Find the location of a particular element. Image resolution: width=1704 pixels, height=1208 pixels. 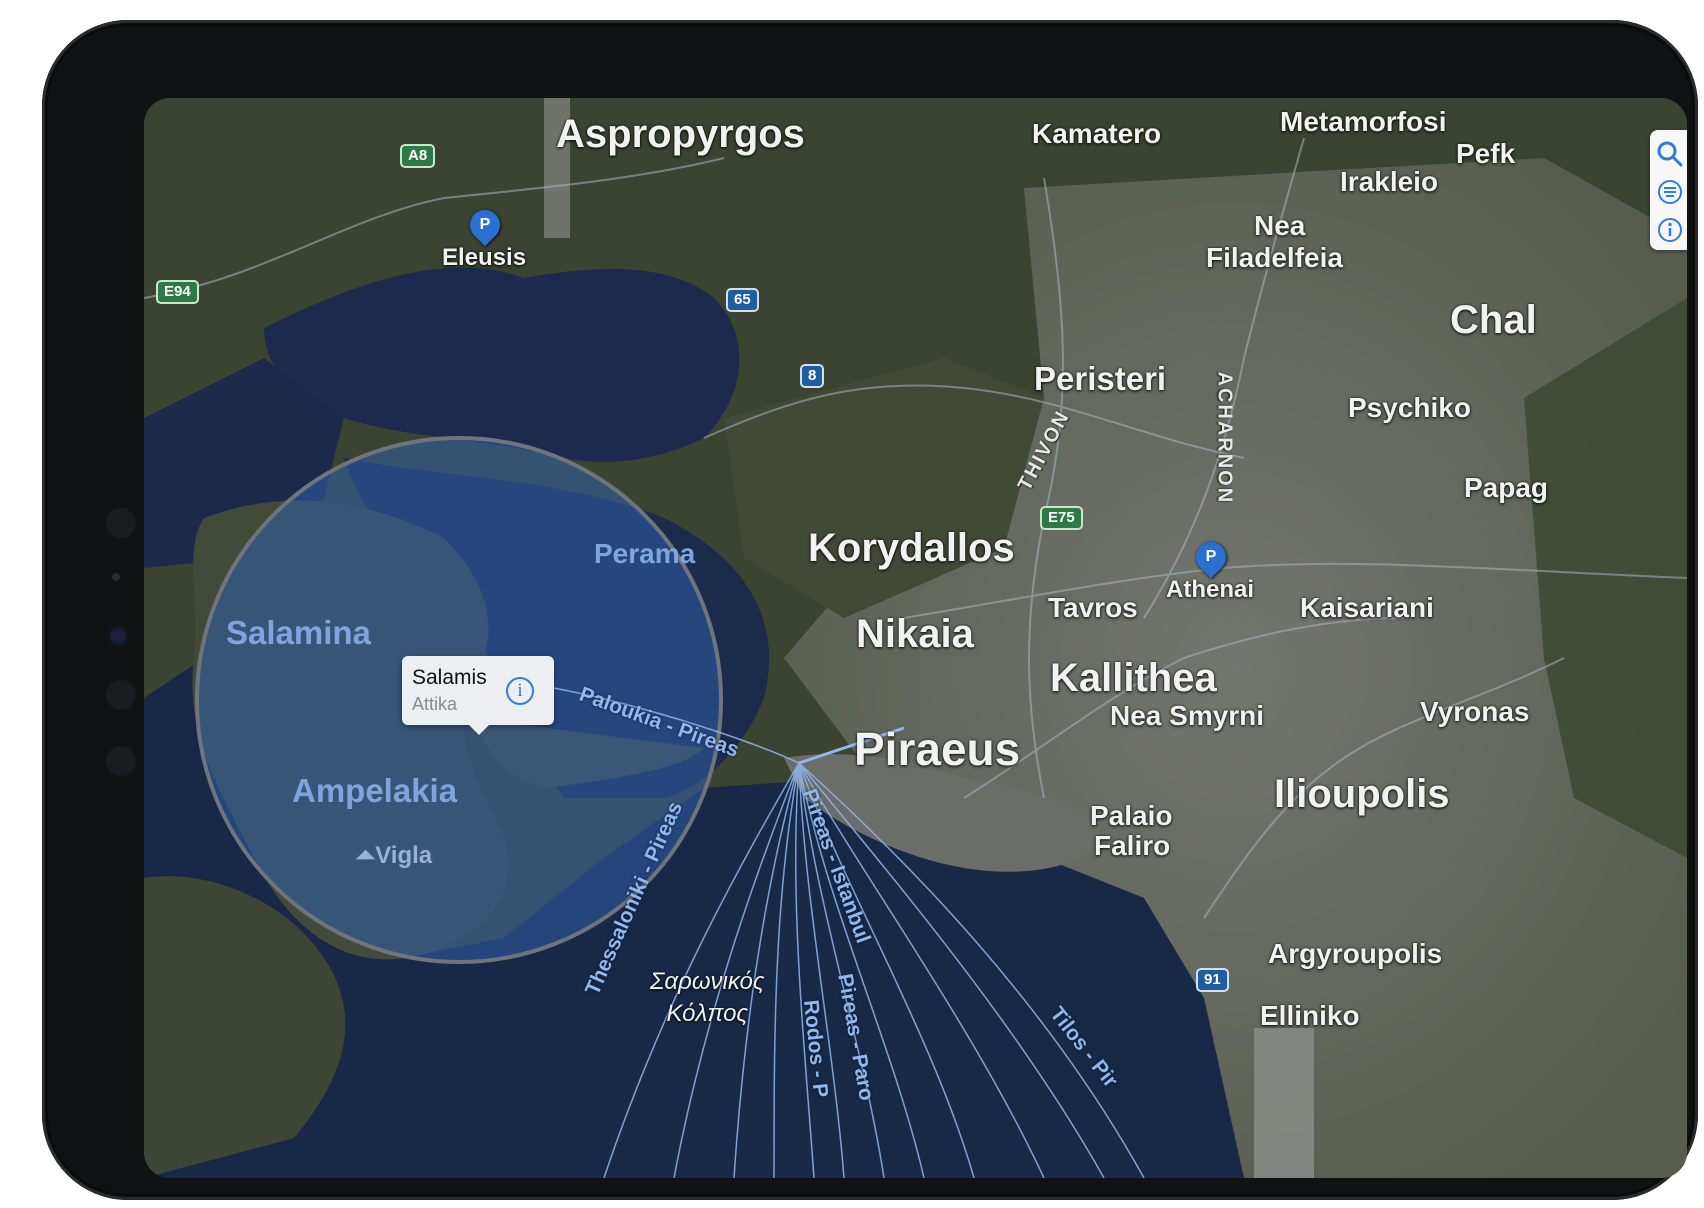

place-kamatero: Kamatero is located at coordinates (1096, 134).